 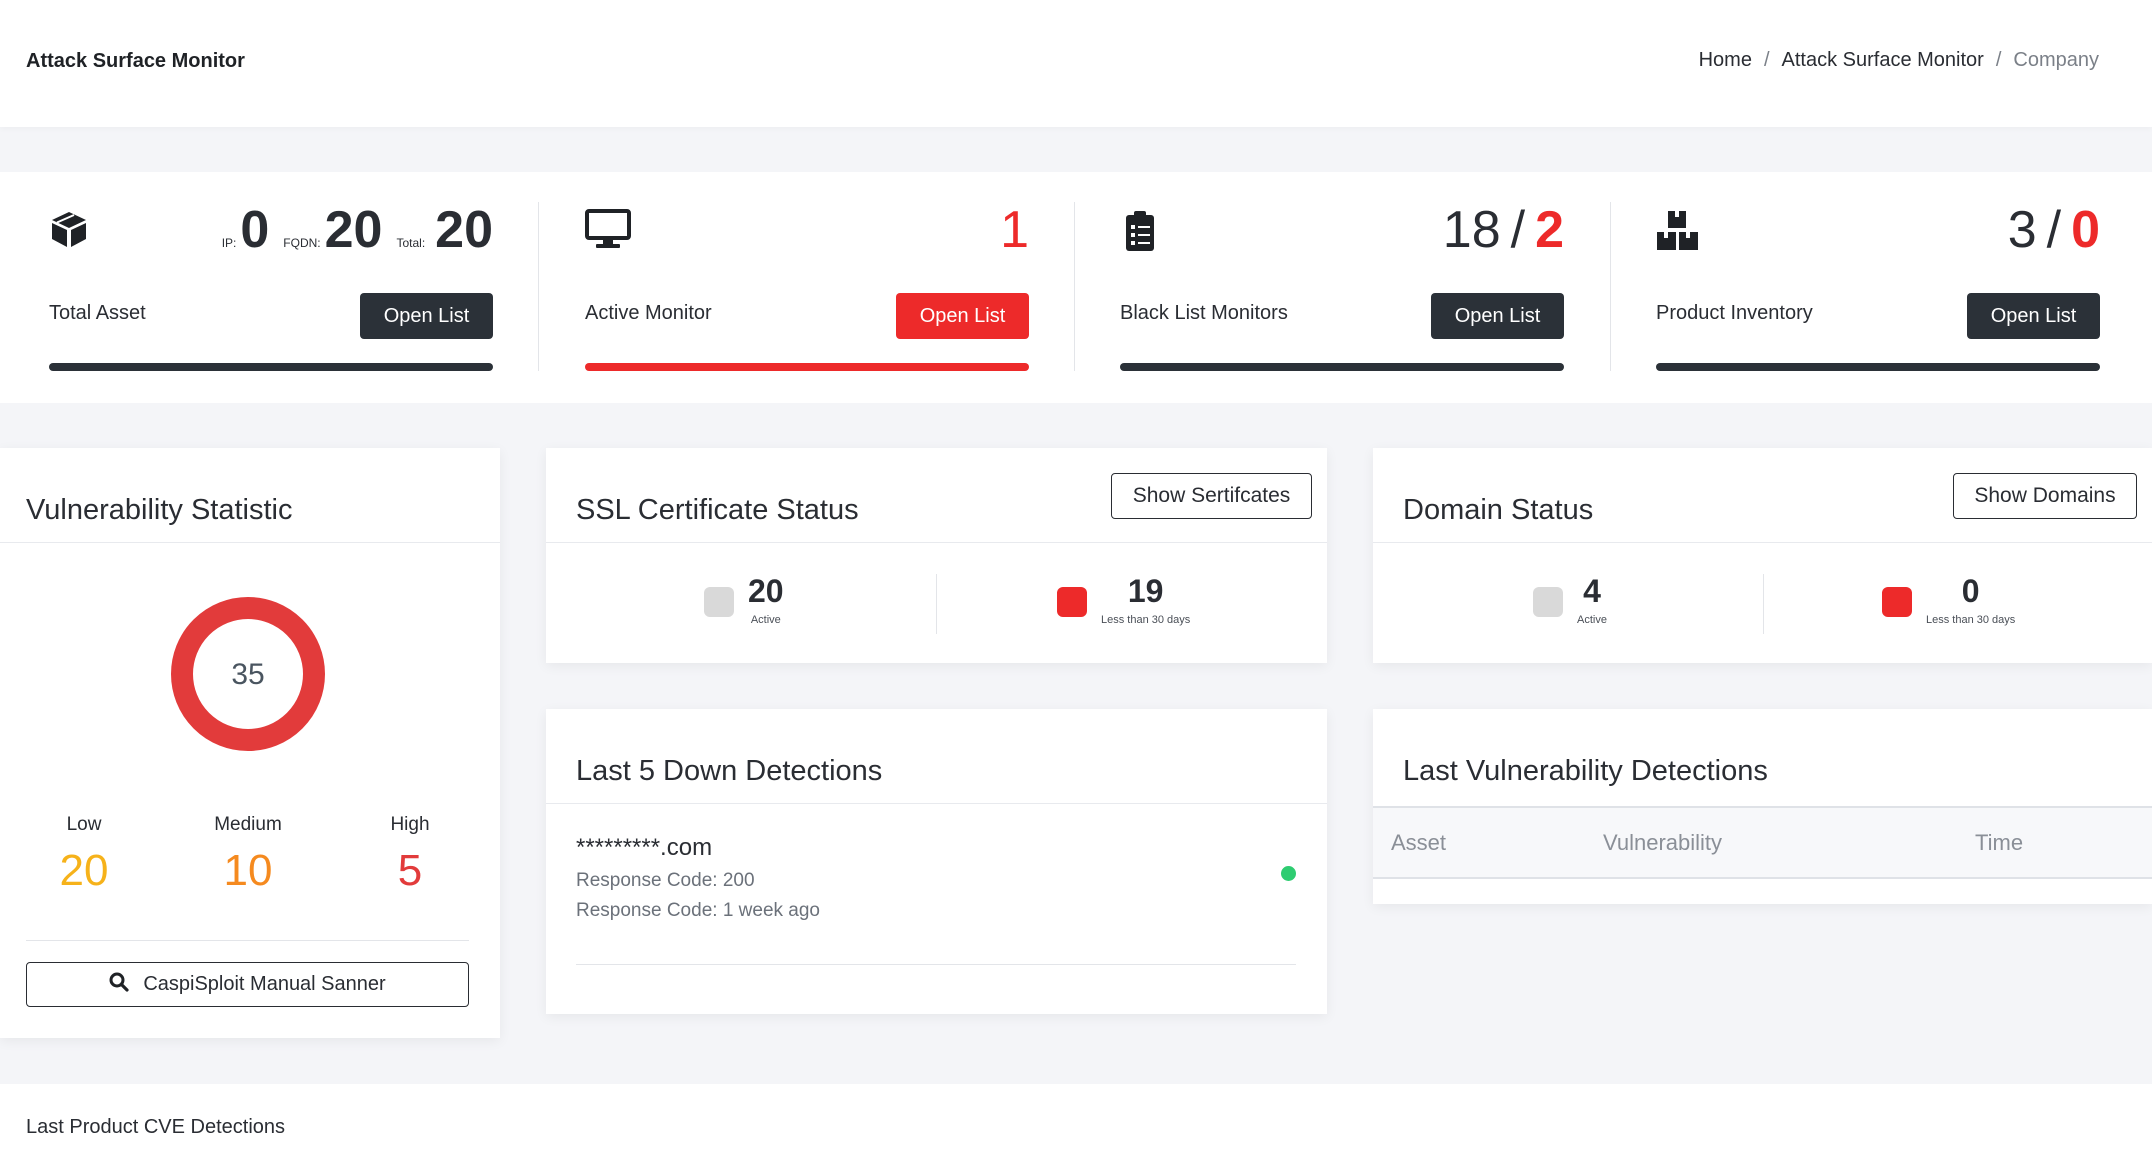 I want to click on domain-expiring-count: 0, so click(x=1970, y=591).